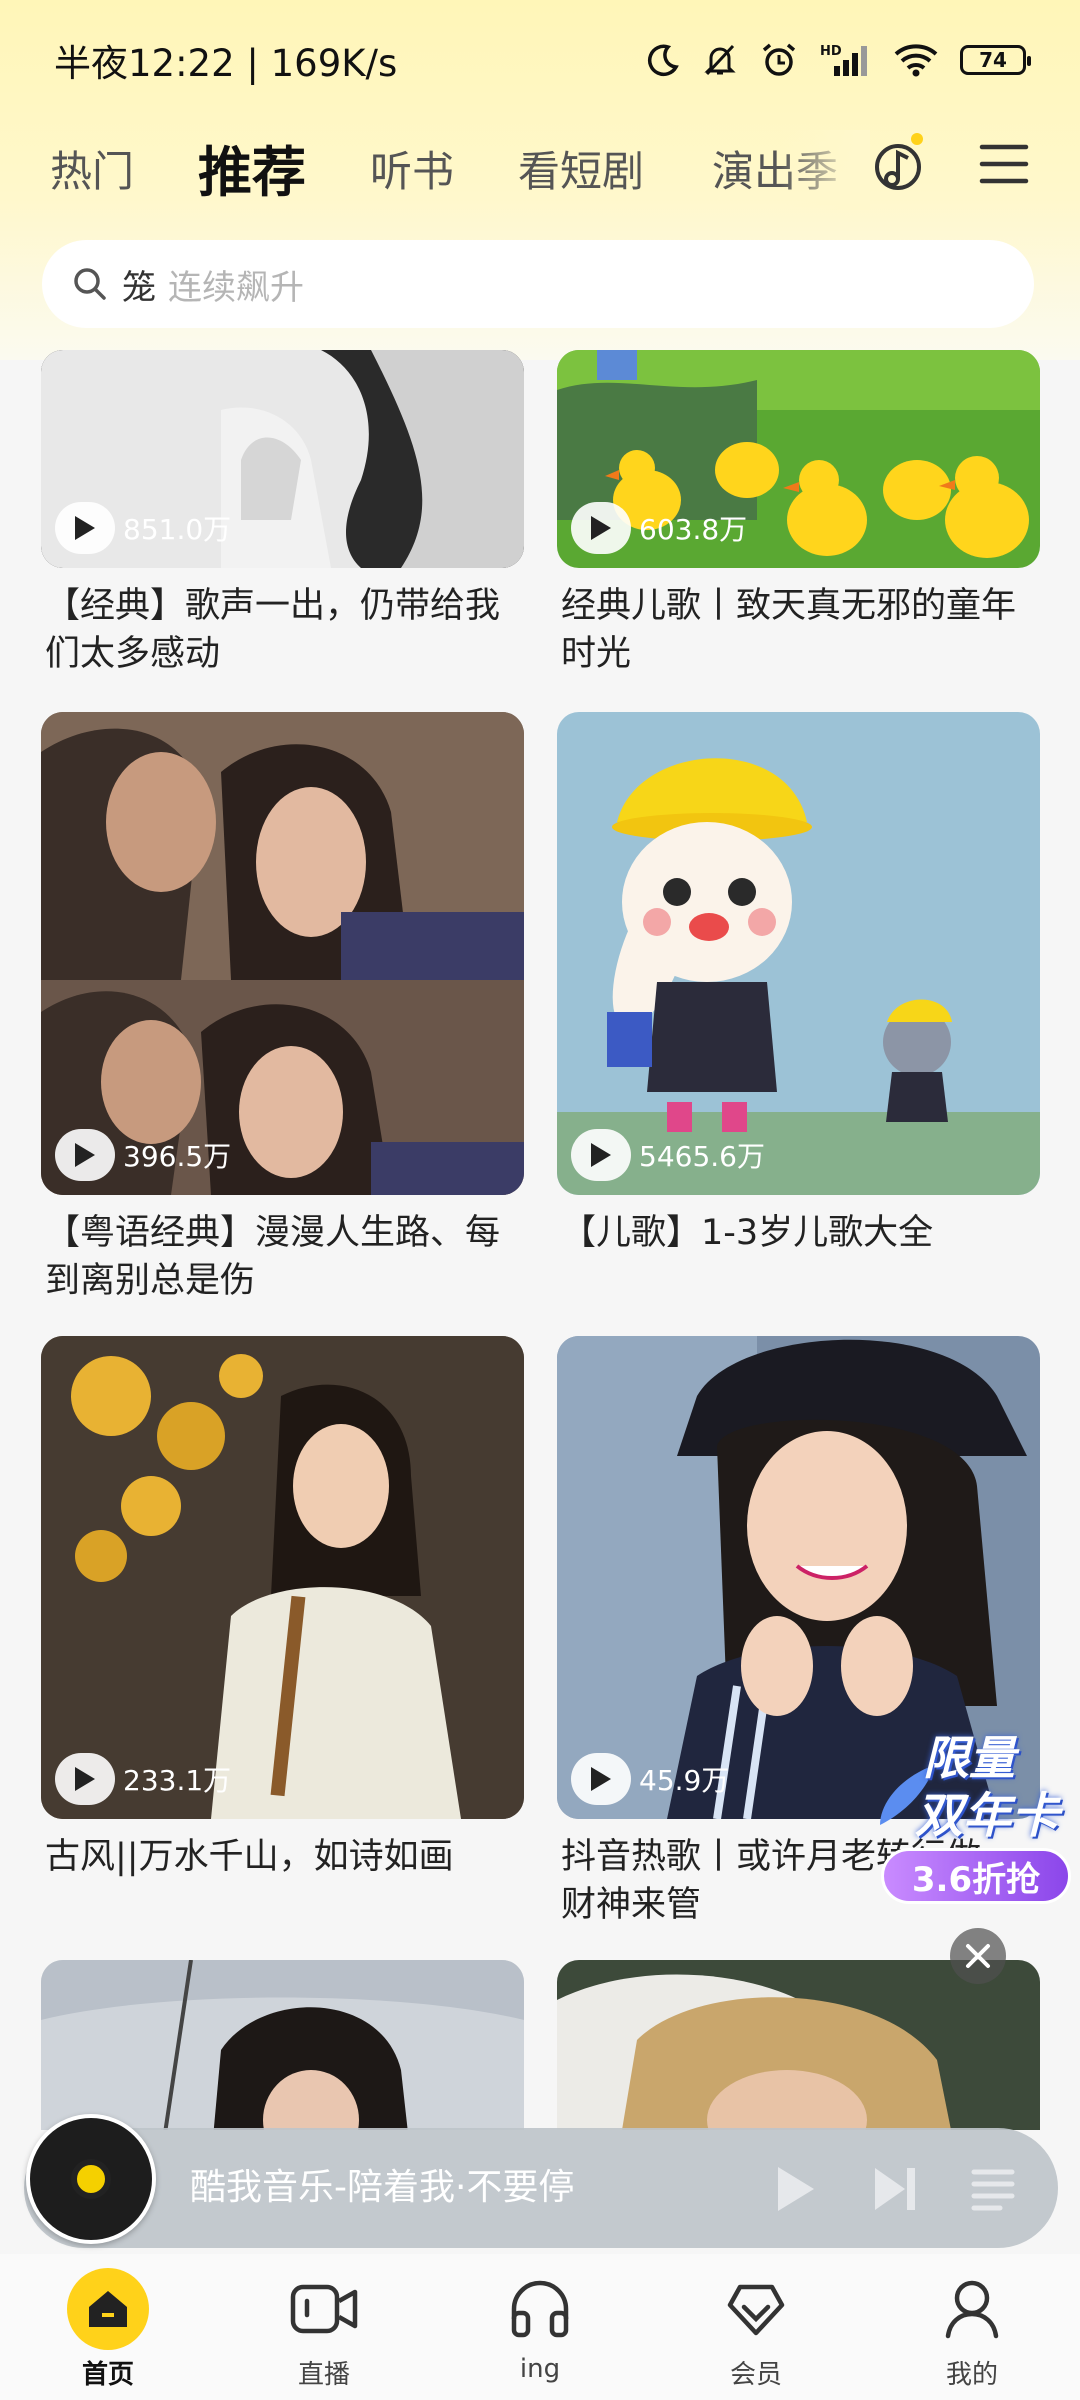  What do you see at coordinates (540, 2369) in the screenshot?
I see `nav-label: ing` at bounding box center [540, 2369].